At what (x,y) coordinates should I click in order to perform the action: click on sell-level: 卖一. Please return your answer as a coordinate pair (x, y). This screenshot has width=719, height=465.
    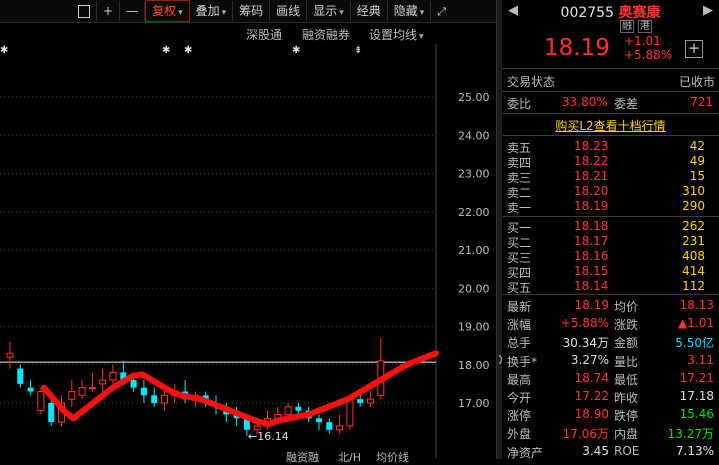
    Looking at the image, I should click on (519, 208).